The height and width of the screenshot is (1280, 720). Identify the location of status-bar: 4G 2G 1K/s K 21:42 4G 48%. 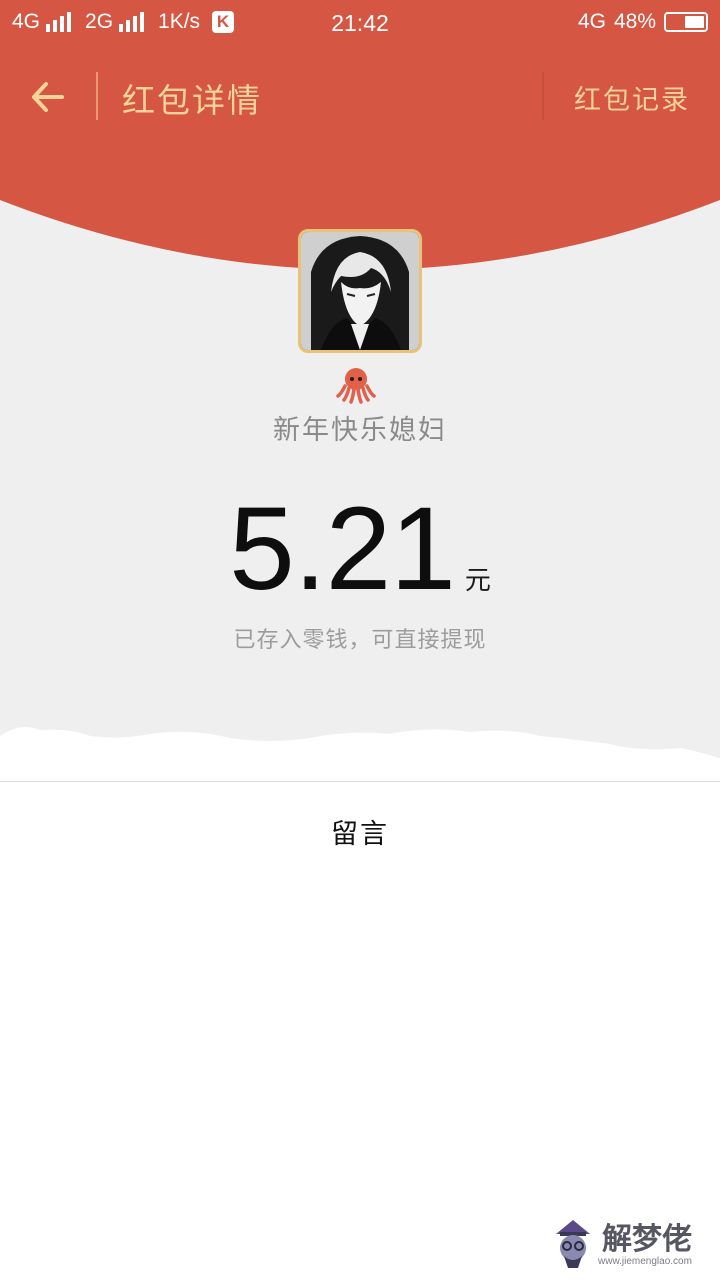
(360, 23).